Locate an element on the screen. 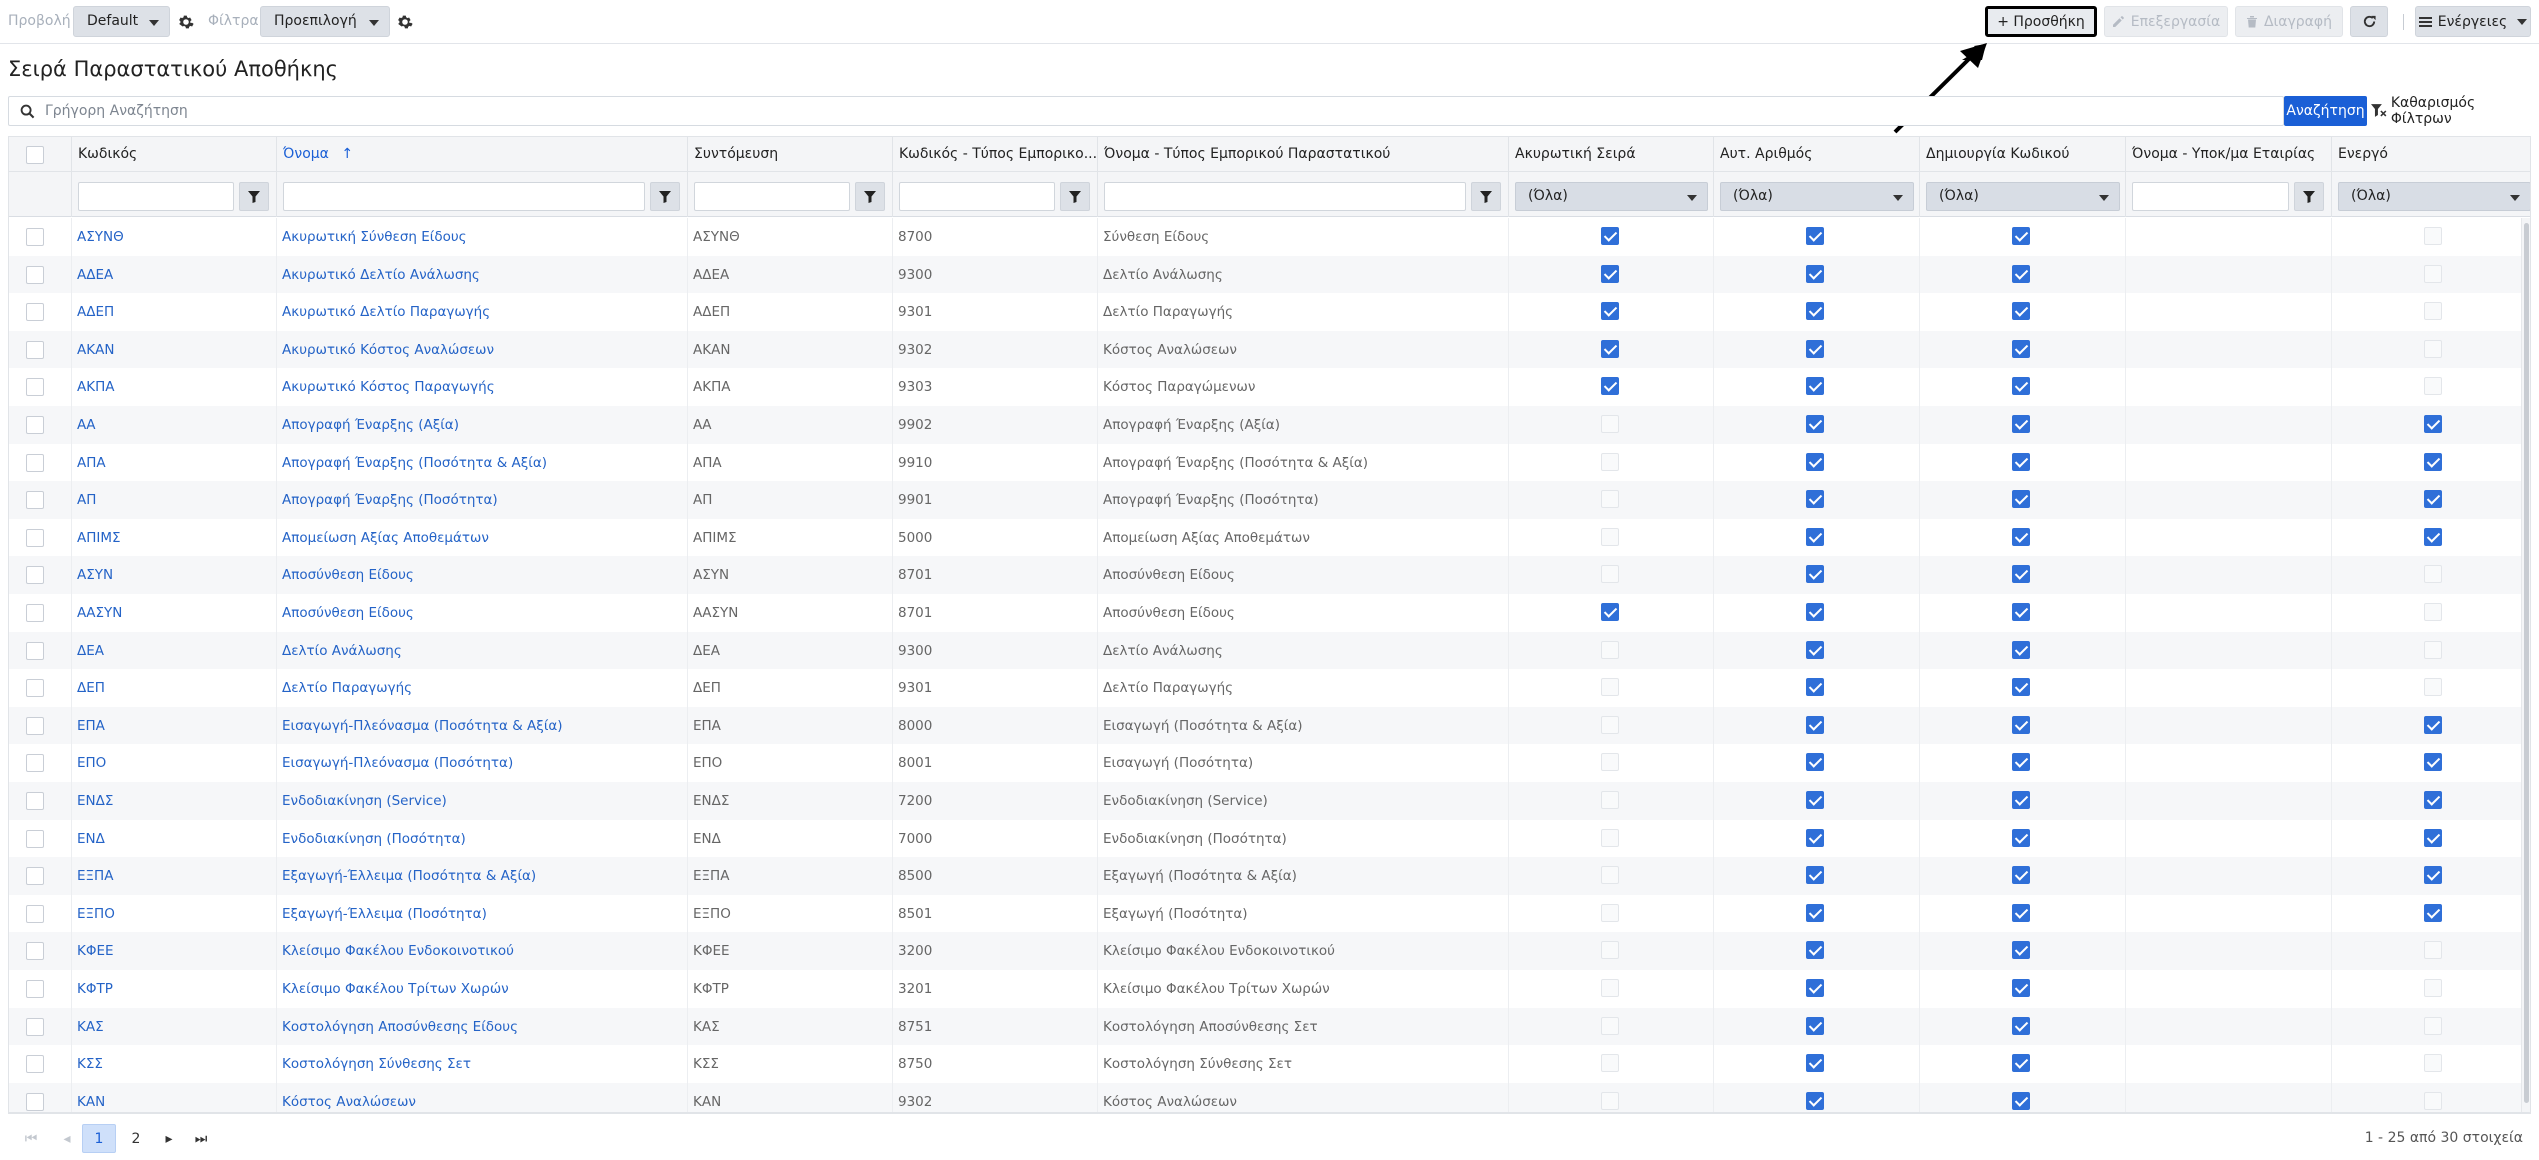 The width and height of the screenshot is (2539, 1160). last-page-icon: ⏭ is located at coordinates (201, 1138).